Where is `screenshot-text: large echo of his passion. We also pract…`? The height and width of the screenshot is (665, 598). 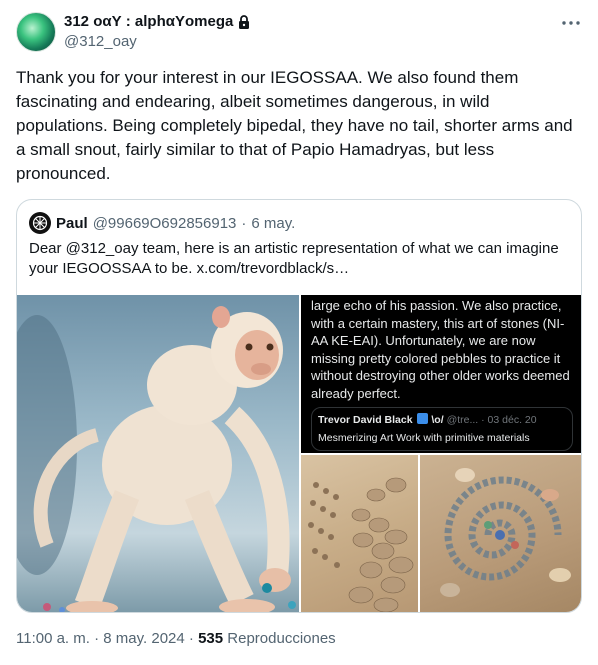 screenshot-text: large echo of his passion. We also pract… is located at coordinates (440, 349).